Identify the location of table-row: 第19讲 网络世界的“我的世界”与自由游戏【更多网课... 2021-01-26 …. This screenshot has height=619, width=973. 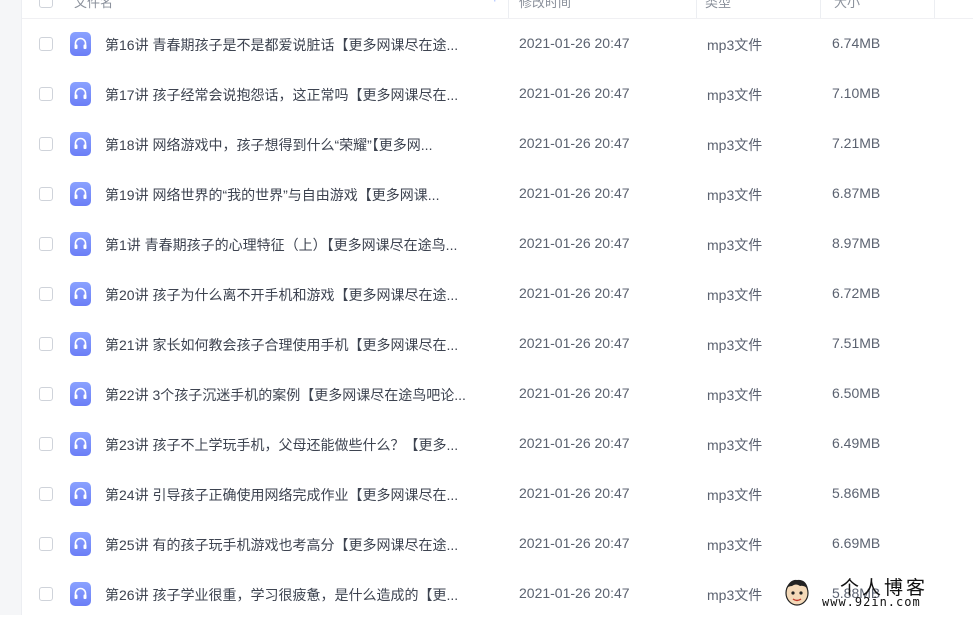
(497, 194).